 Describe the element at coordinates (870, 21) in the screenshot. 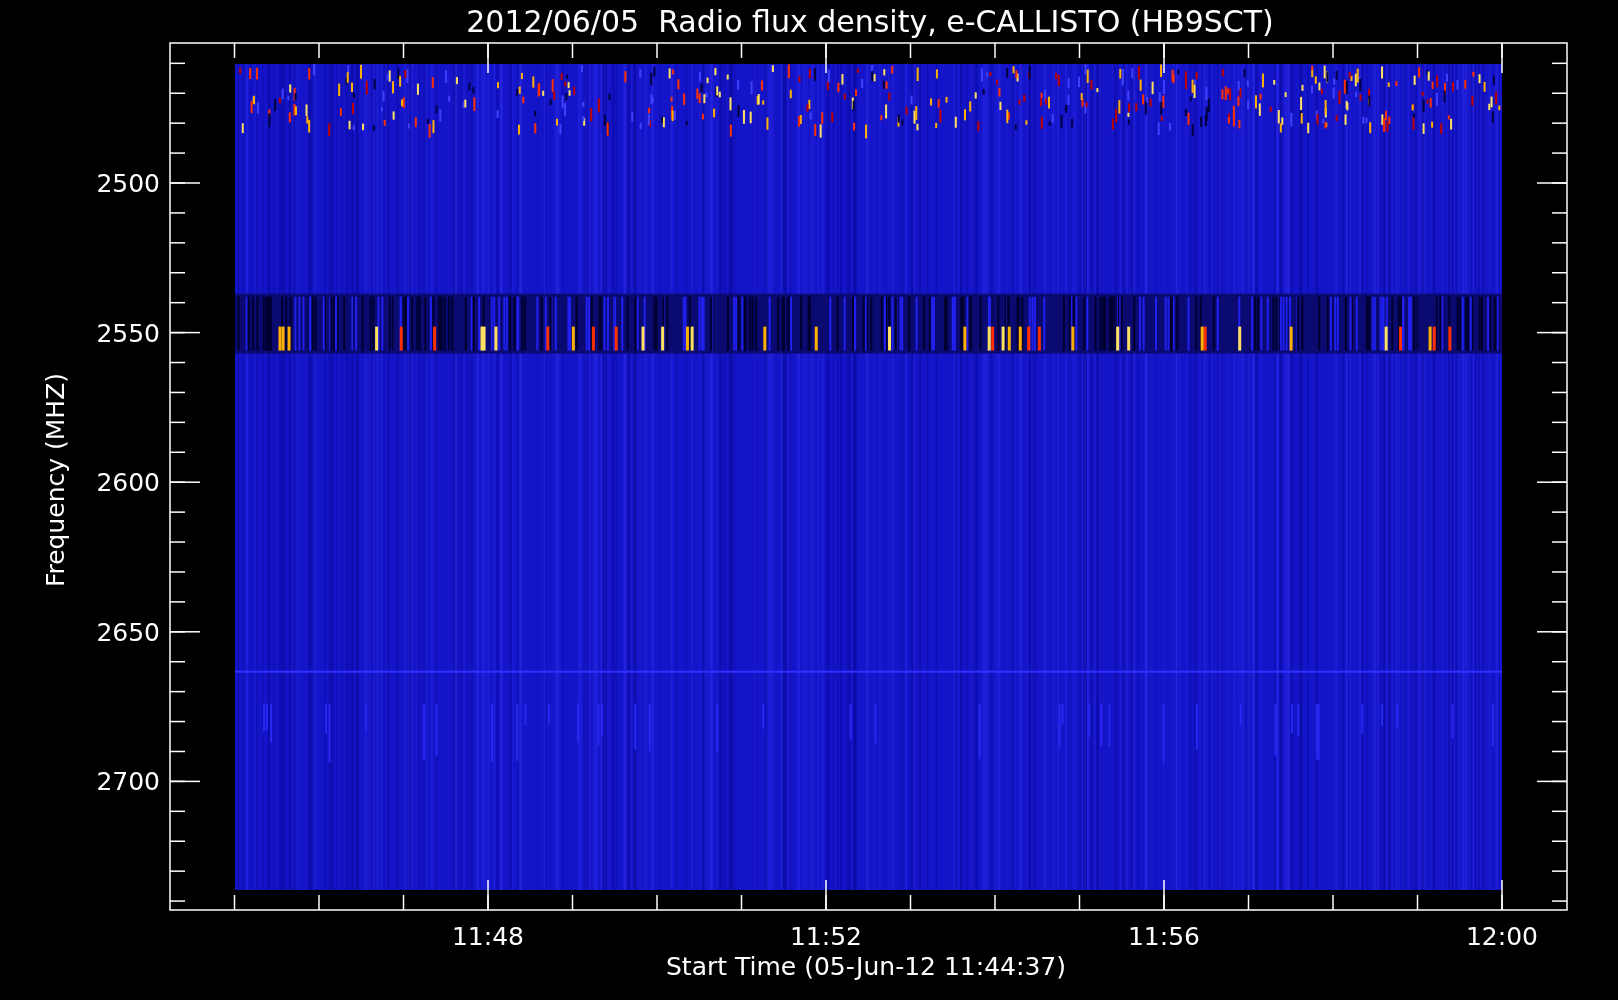

I see `chart-title: 2012/06/05 Radio flux density, e-CALLISTO (HB9SCT)` at that location.